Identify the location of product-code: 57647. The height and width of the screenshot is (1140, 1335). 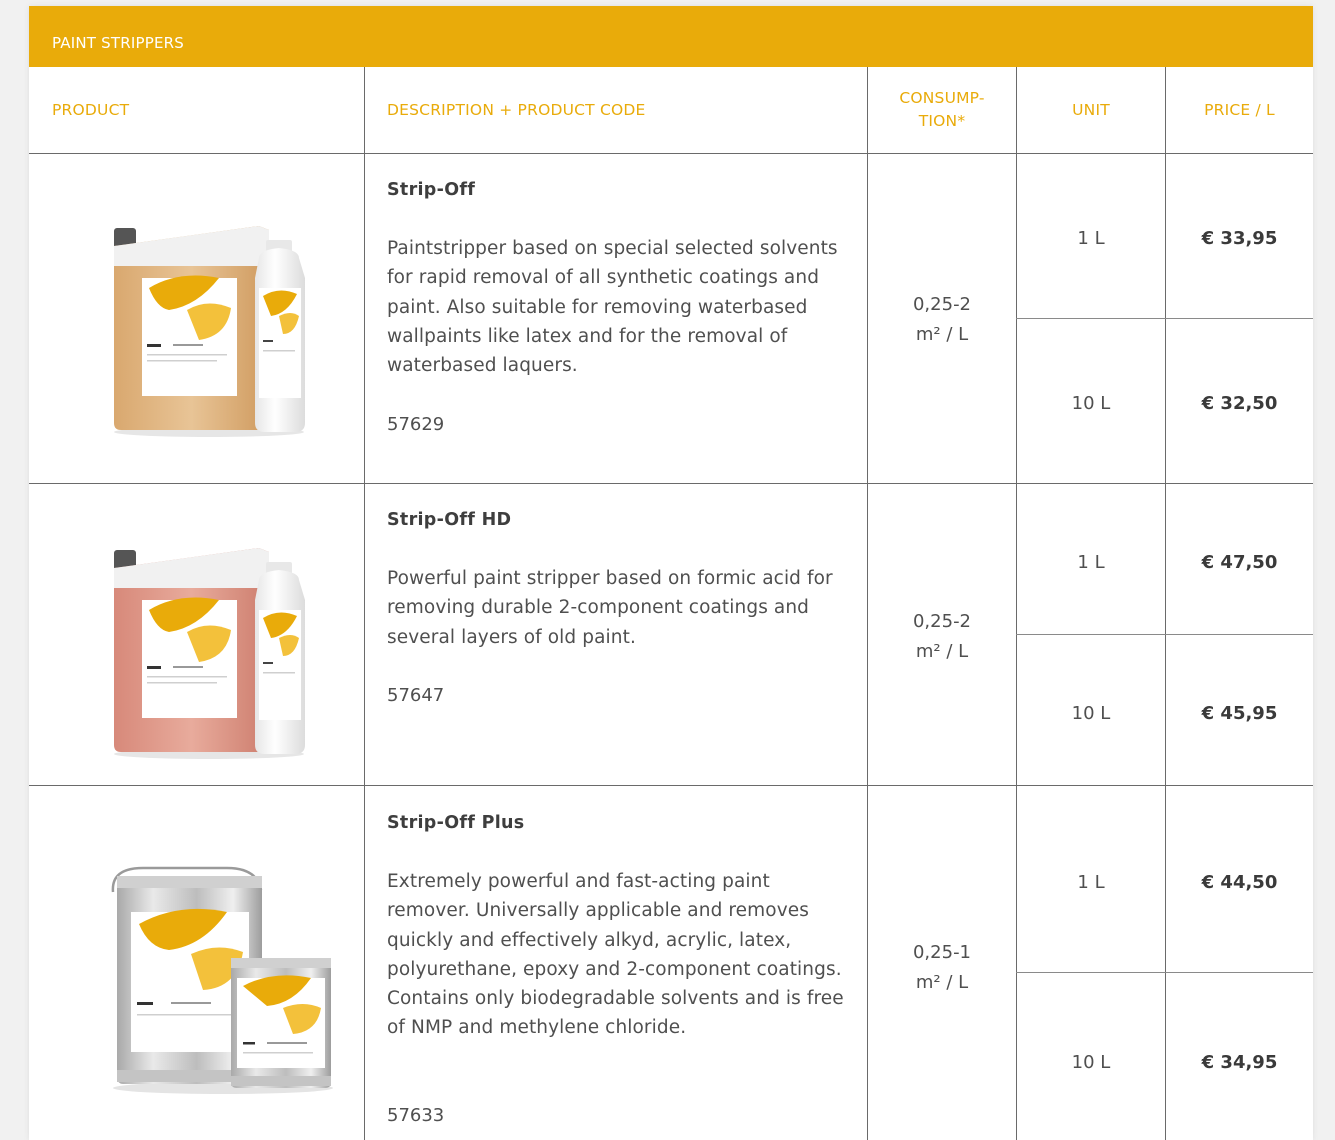
(416, 695).